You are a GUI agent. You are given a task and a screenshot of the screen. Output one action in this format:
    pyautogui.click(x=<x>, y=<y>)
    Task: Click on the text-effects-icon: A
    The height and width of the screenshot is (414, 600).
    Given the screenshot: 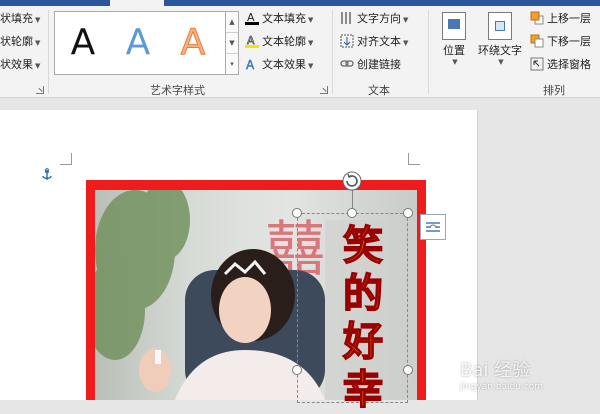 What is the action you would take?
    pyautogui.click(x=250, y=64)
    